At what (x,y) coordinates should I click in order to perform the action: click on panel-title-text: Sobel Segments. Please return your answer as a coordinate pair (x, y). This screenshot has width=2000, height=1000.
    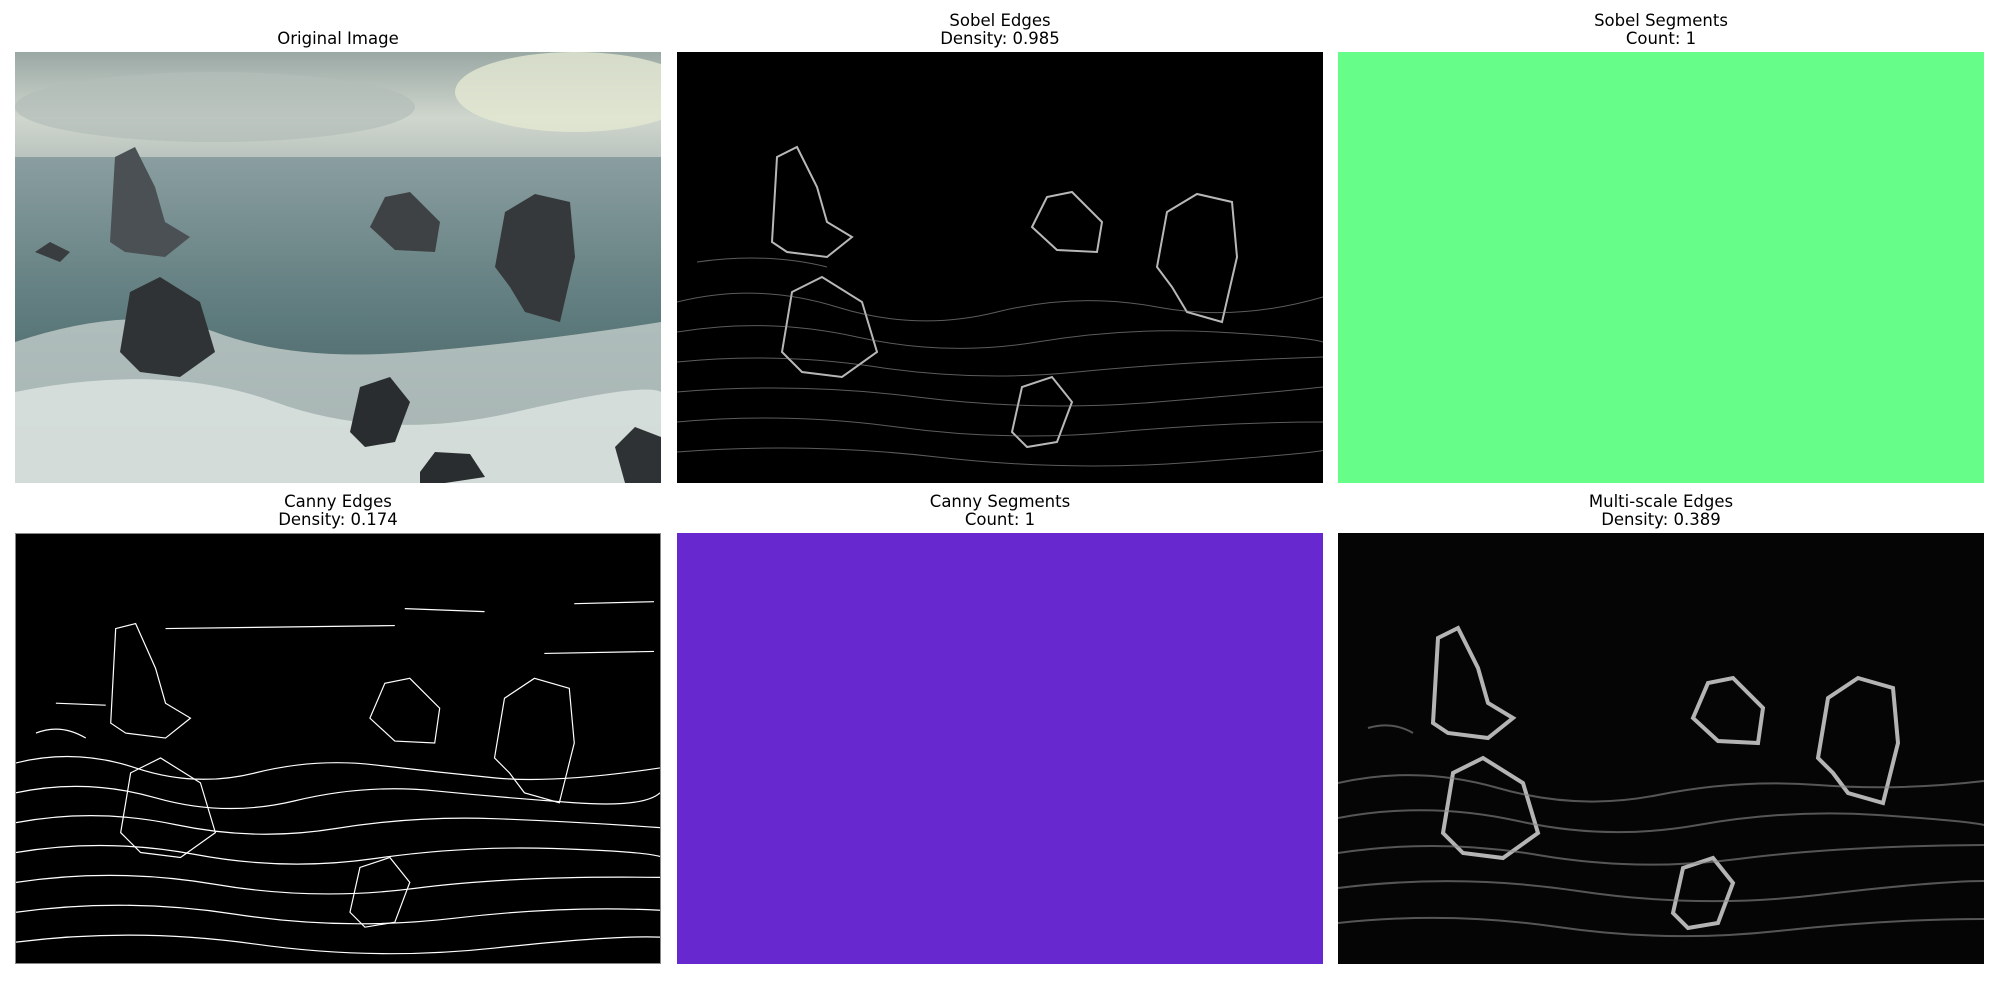
    Looking at the image, I should click on (1661, 20).